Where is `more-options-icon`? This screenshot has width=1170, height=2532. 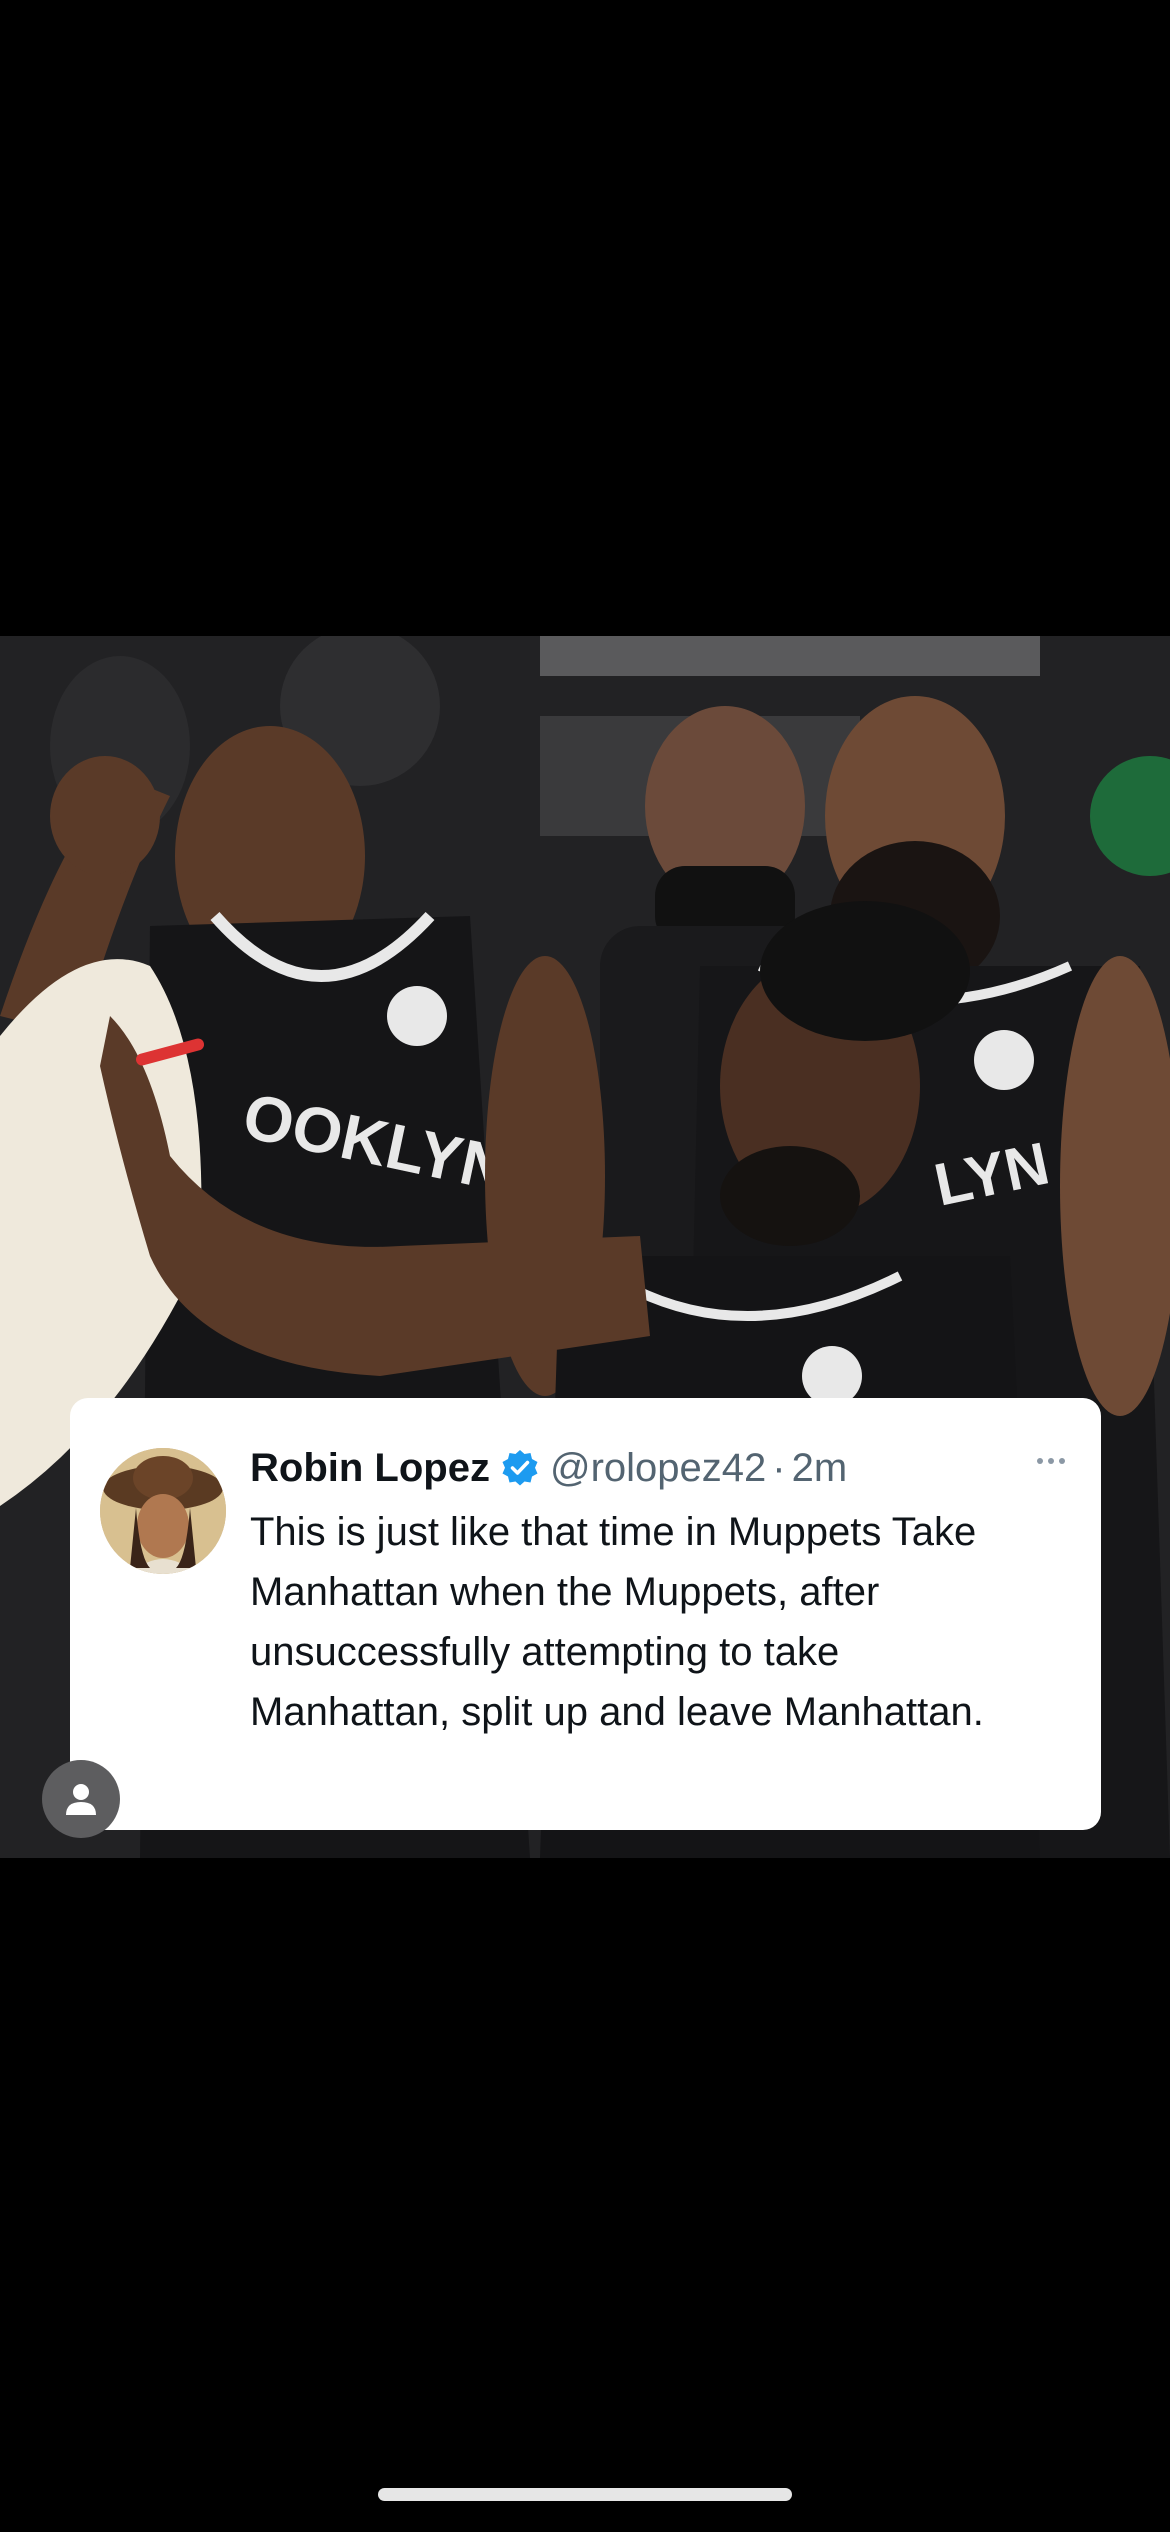 more-options-icon is located at coordinates (1051, 1461).